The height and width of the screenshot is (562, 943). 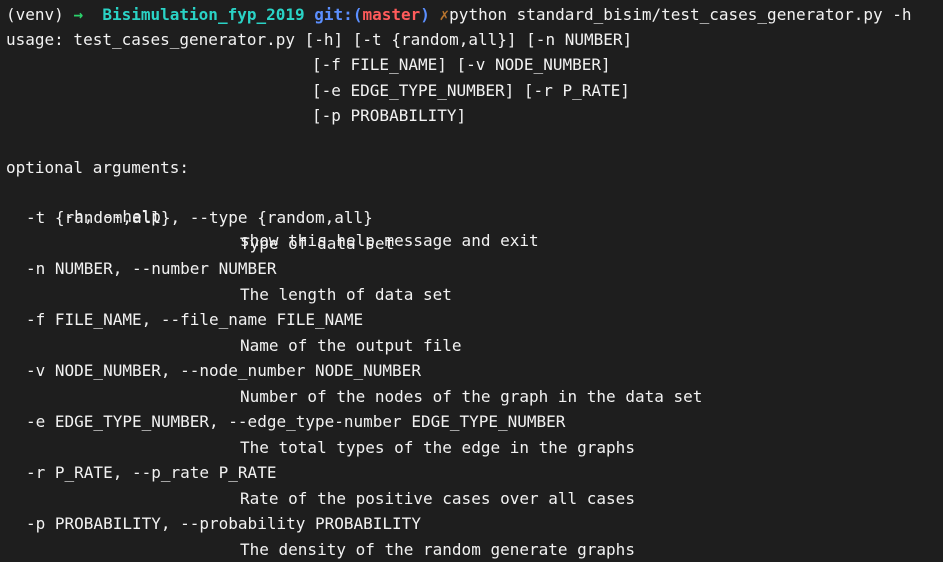 I want to click on argument-flag: -r P_RATE, --p_rate P_RATE, so click(x=151, y=472).